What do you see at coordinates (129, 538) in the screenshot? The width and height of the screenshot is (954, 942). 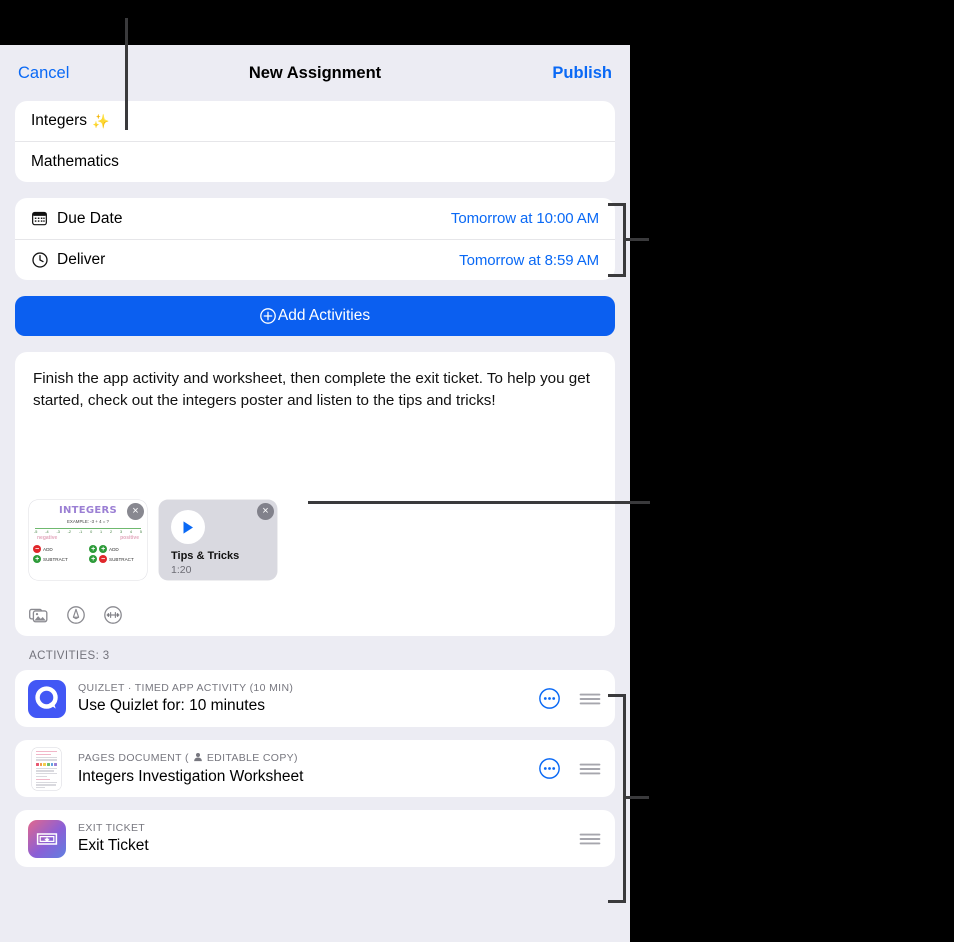 I see `poster-right-word: positive` at bounding box center [129, 538].